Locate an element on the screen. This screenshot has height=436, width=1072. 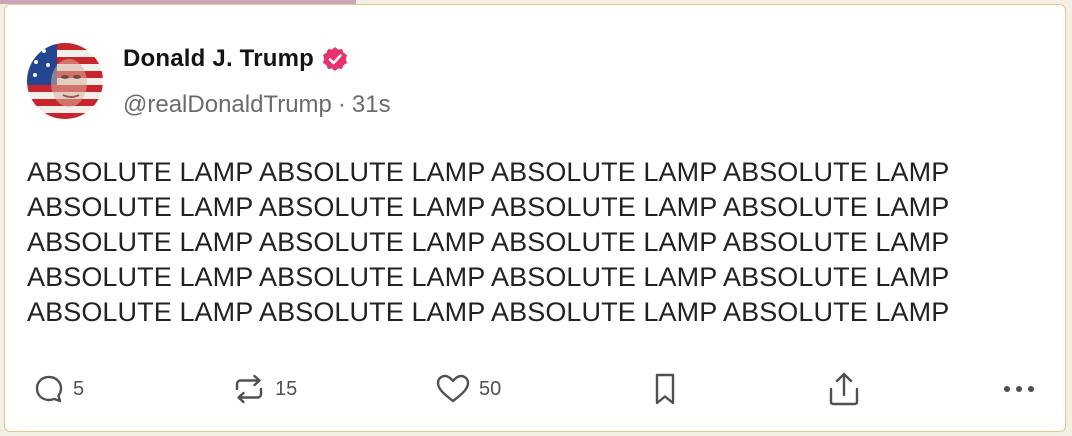
repost-button: 15 is located at coordinates (264, 389).